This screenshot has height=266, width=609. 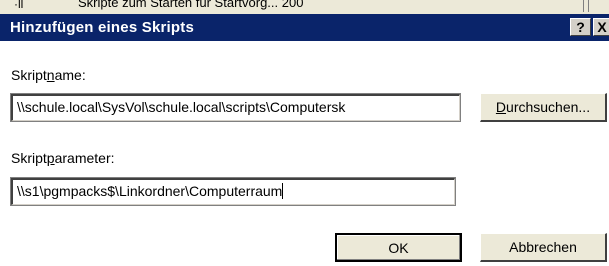 What do you see at coordinates (63, 158) in the screenshot?
I see `script-params-label: Skriptparameter:` at bounding box center [63, 158].